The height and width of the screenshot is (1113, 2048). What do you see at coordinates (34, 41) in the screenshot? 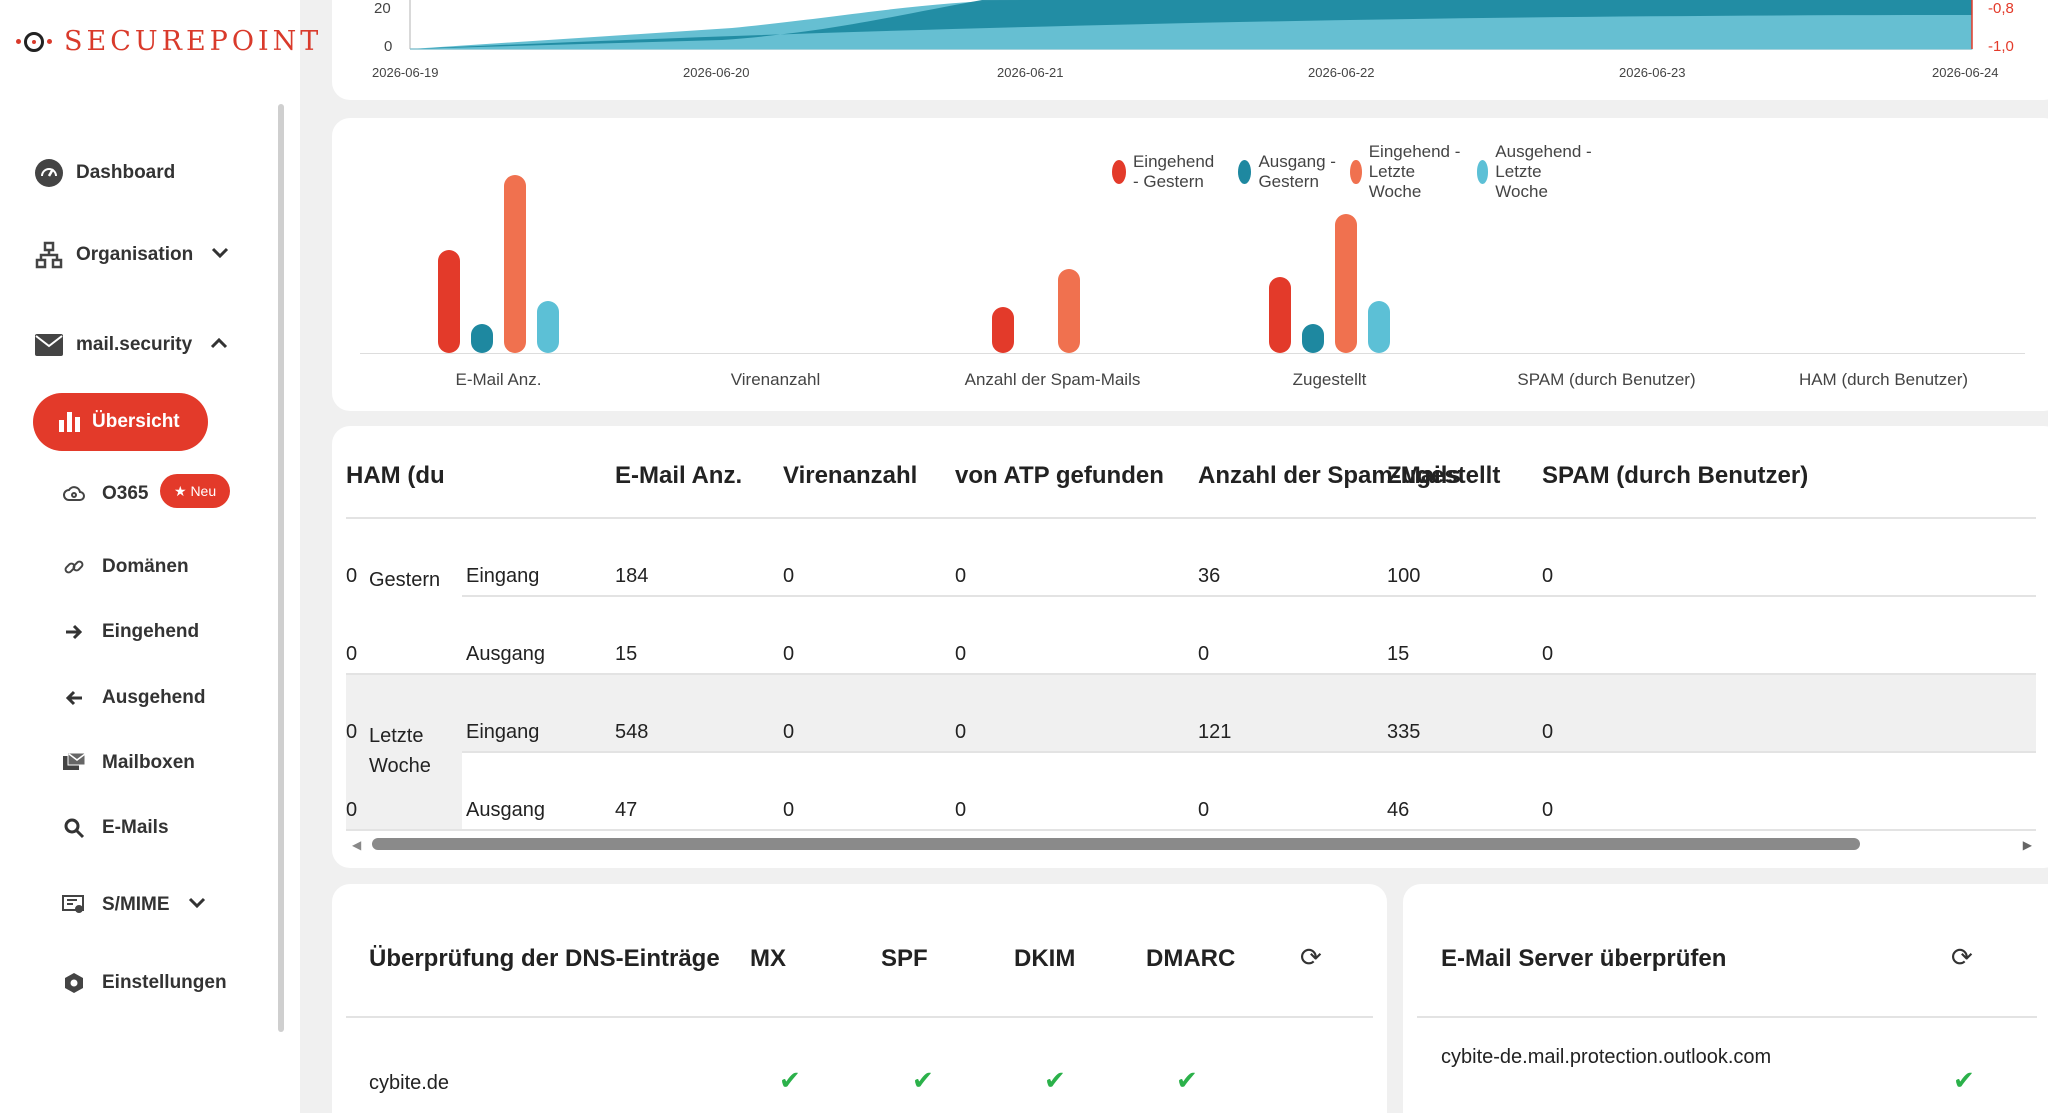
I see `securepoint-logo-icon` at bounding box center [34, 41].